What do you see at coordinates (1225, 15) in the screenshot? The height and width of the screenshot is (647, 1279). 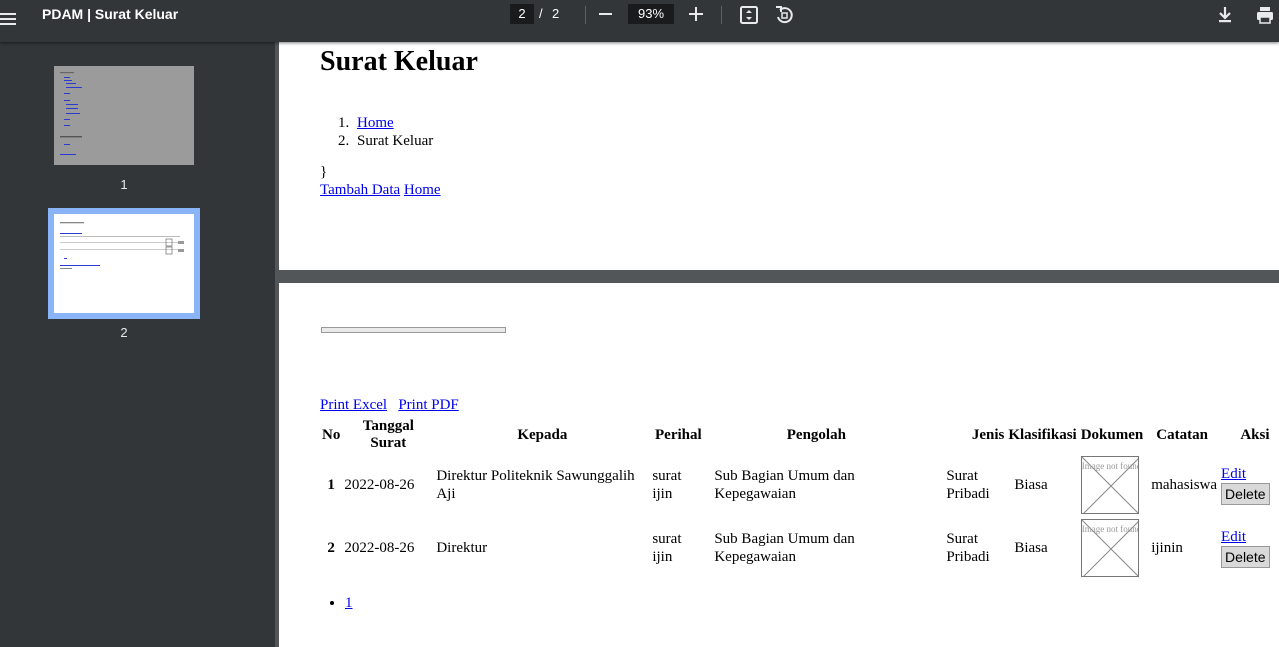 I see `download-icon` at bounding box center [1225, 15].